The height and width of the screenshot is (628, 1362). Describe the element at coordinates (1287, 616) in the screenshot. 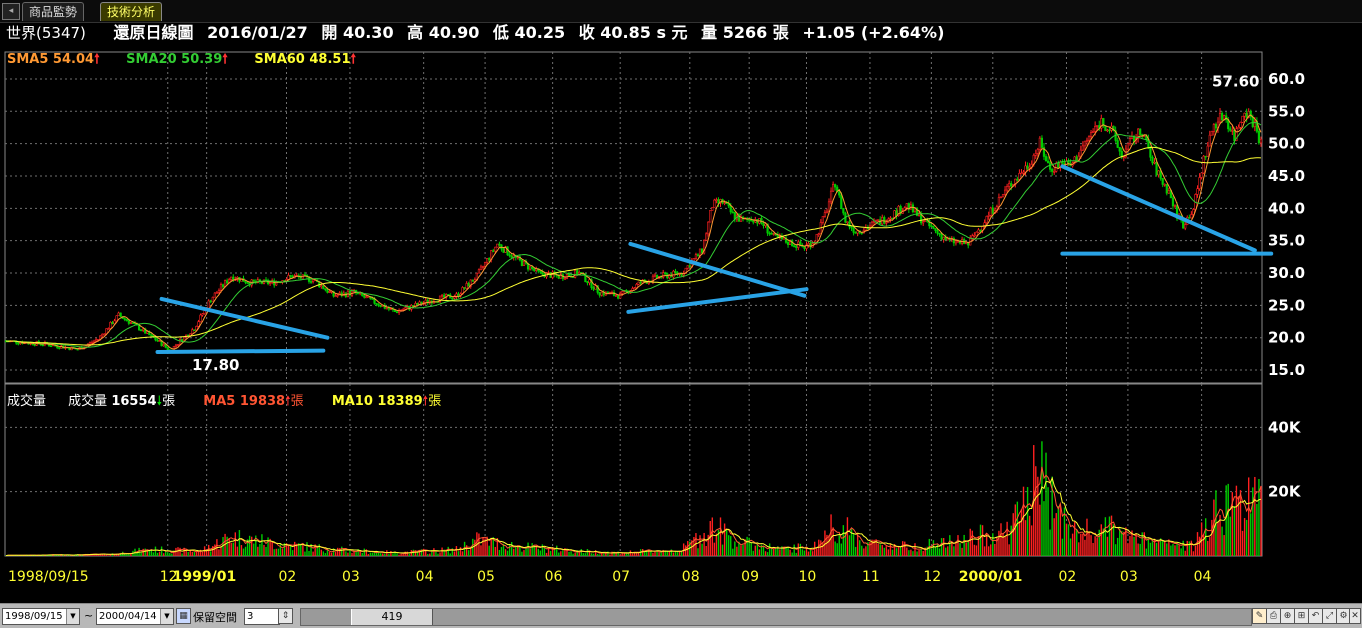

I see `zoom-icon: ⊕` at that location.